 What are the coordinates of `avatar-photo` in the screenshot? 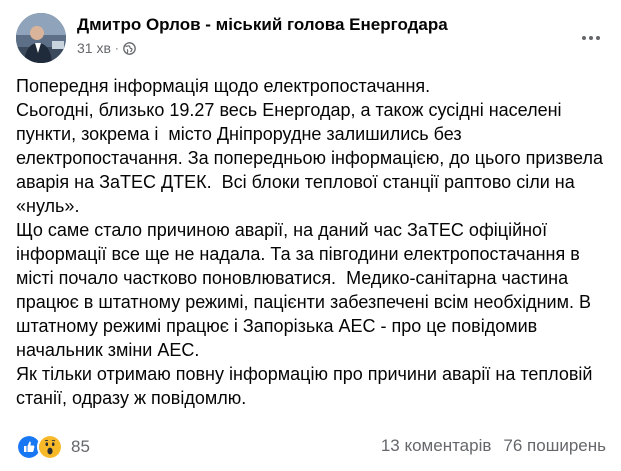 It's located at (41, 38).